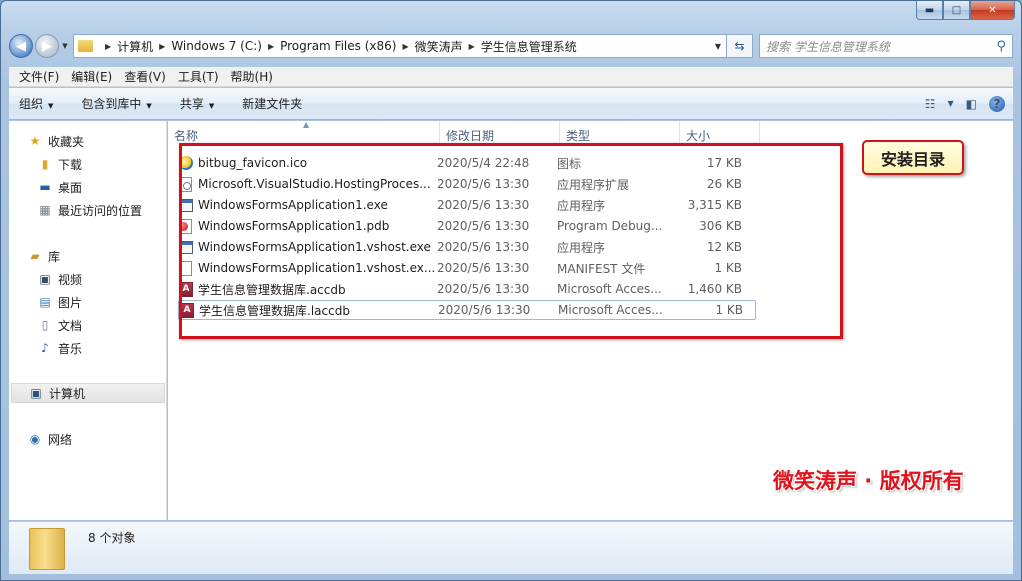 The height and width of the screenshot is (581, 1022). What do you see at coordinates (724, 163) in the screenshot?
I see `file-size: 17 KB` at bounding box center [724, 163].